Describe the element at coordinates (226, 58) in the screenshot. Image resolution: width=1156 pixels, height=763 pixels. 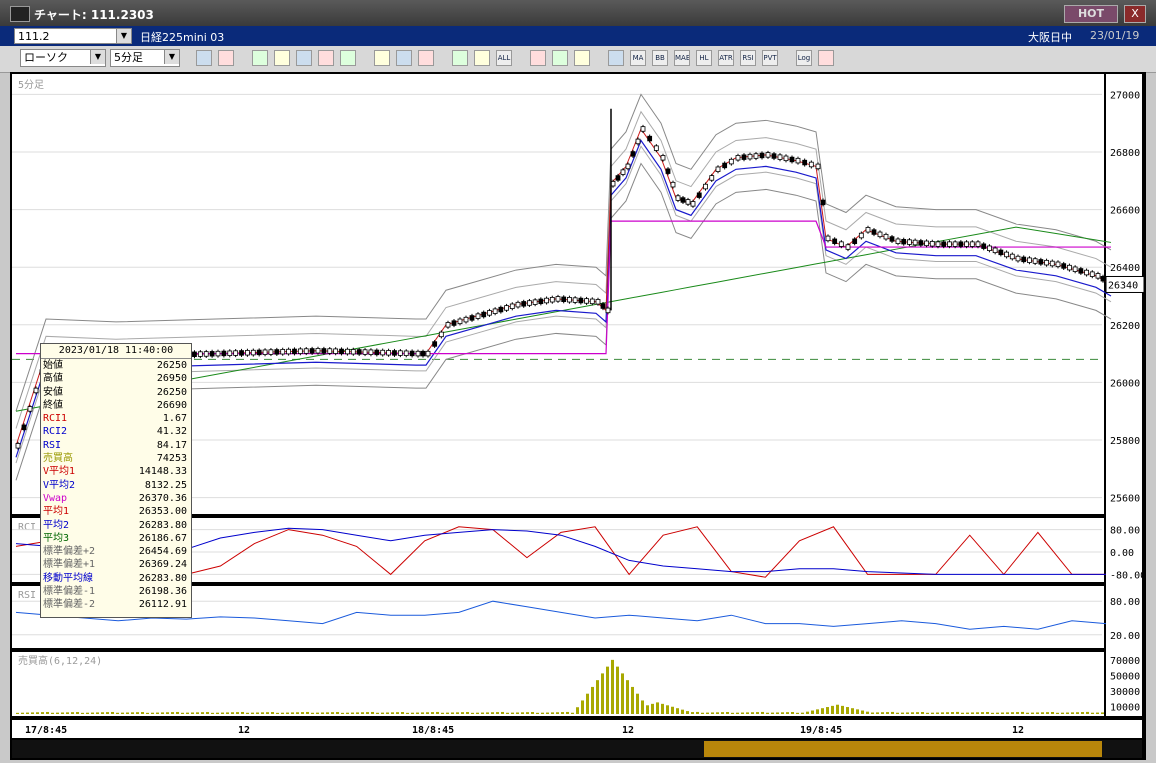
I see `toolbar-split-button` at that location.